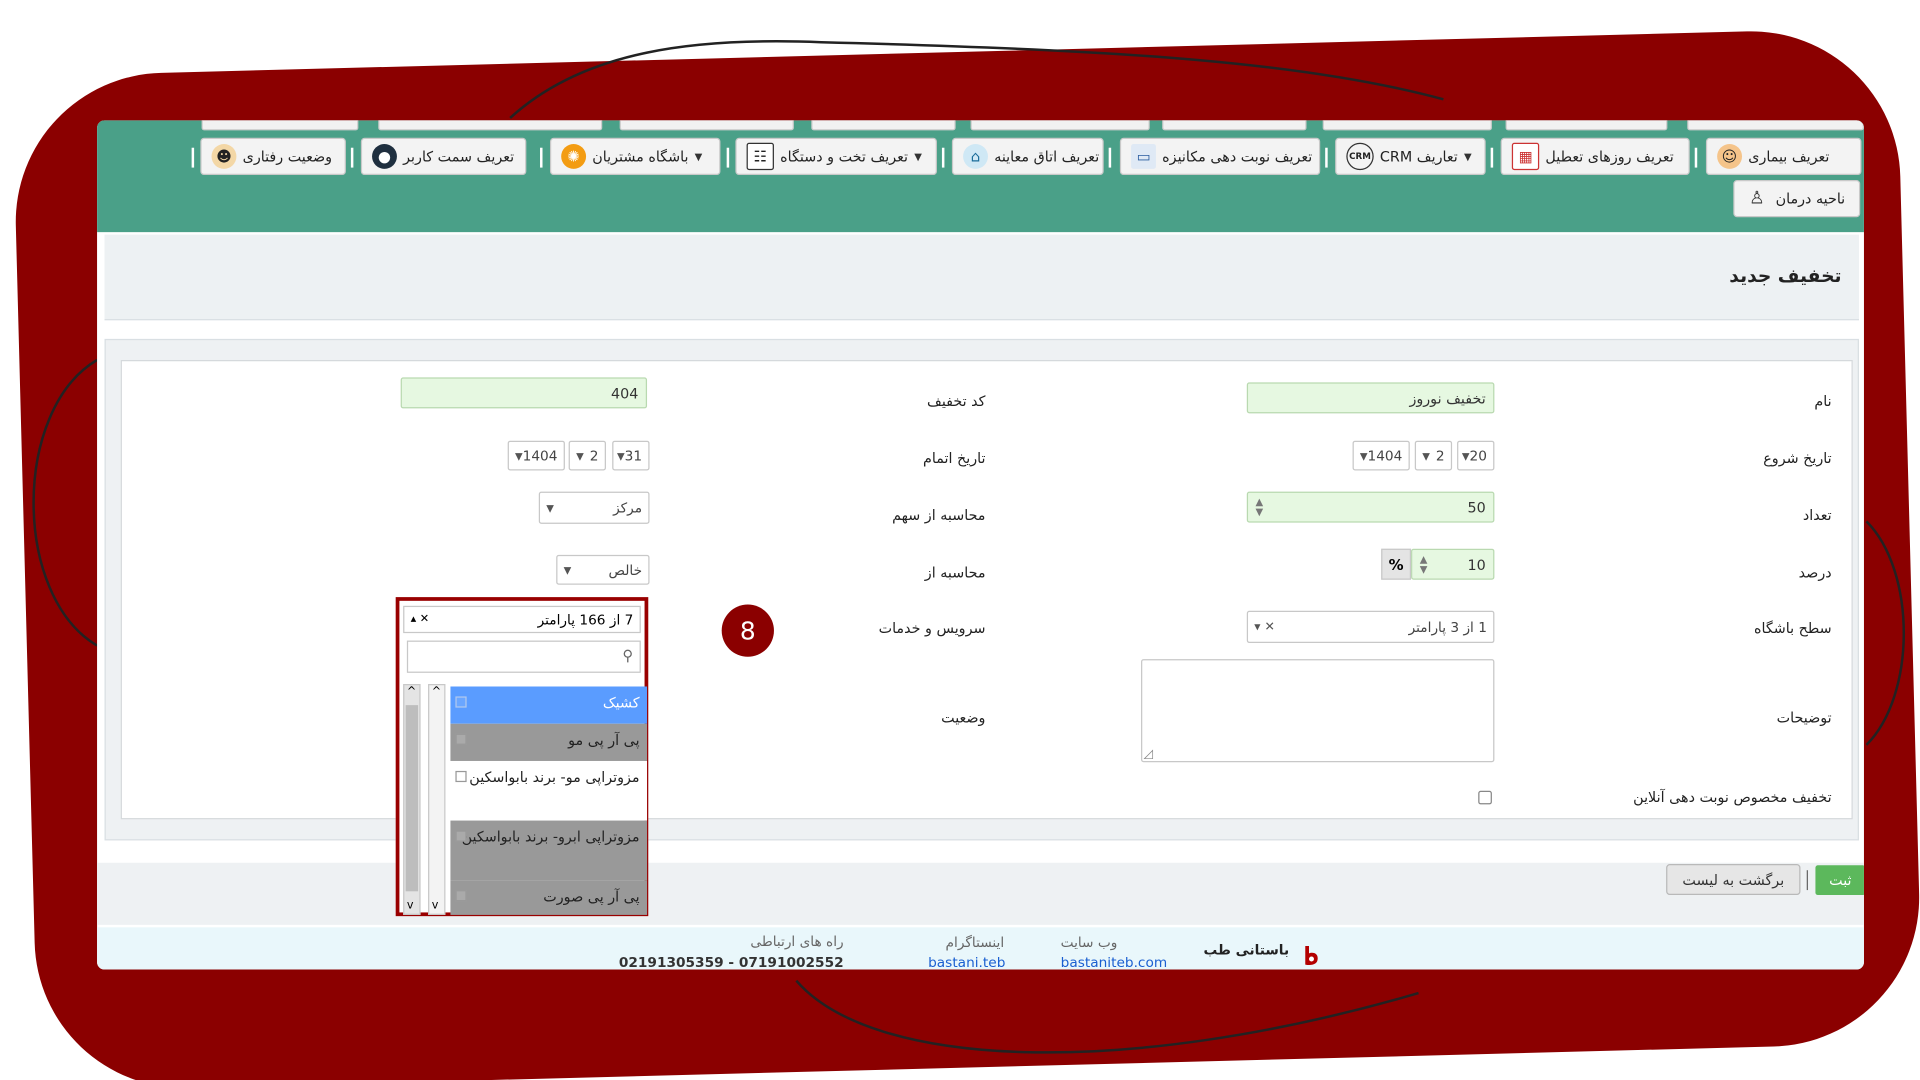  Describe the element at coordinates (631, 455) in the screenshot. I see `end-day-select: 31 ▼` at that location.